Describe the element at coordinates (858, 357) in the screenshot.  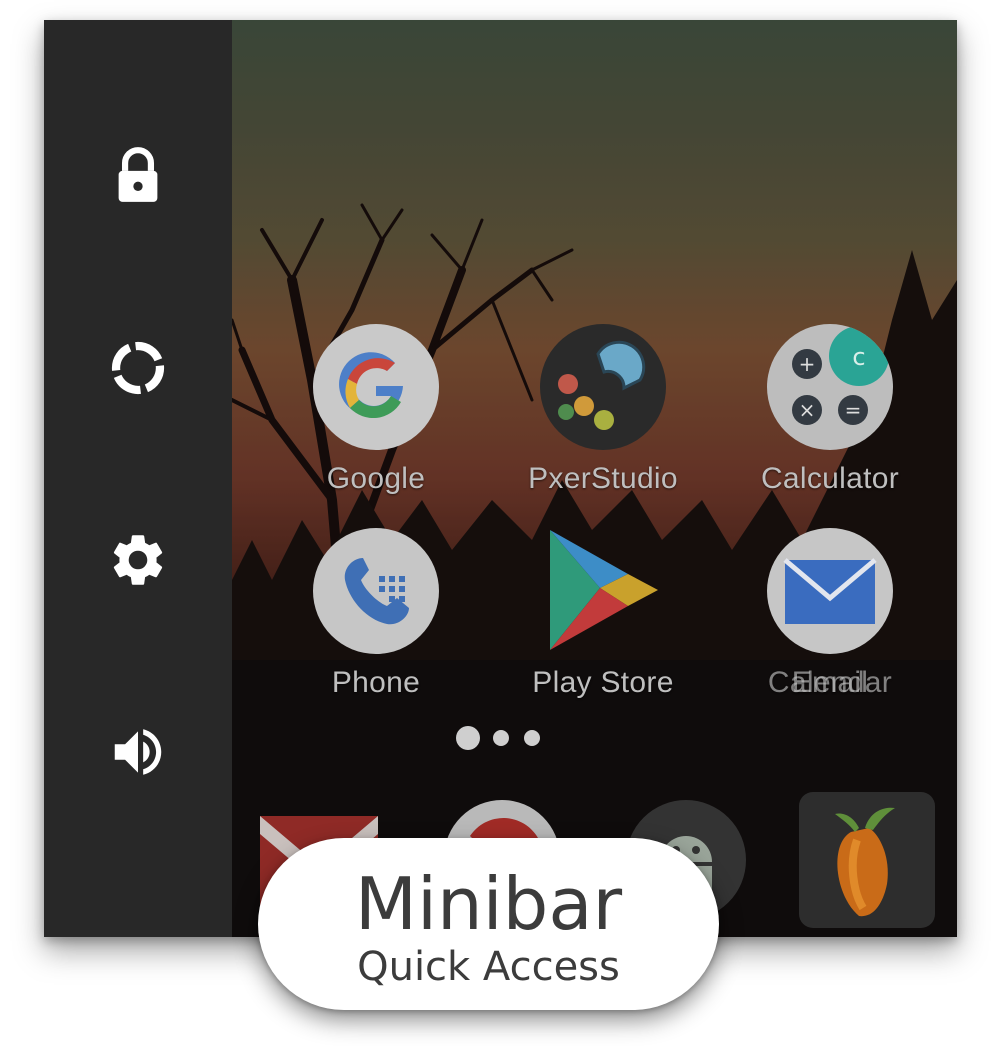
I see `svg-text: c` at that location.